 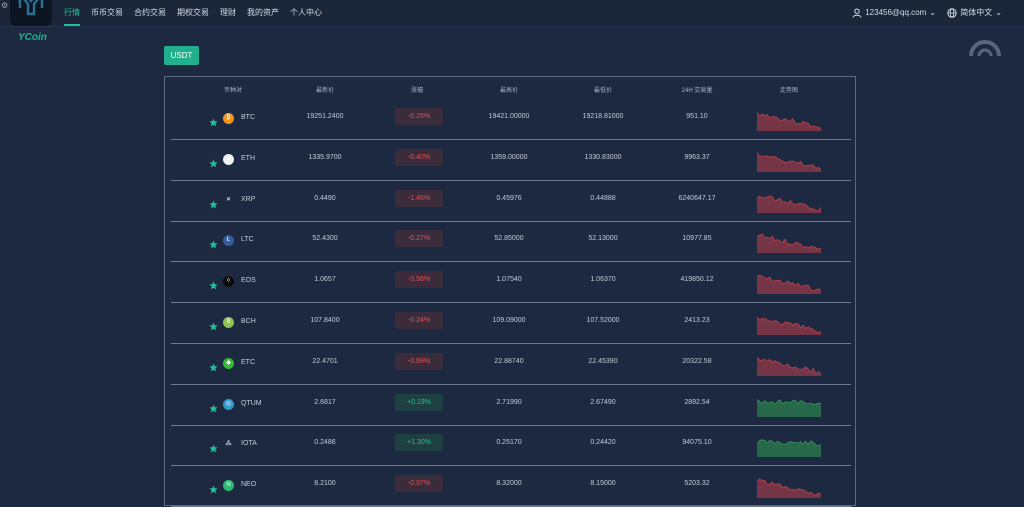 I want to click on last-price: 52.4300, so click(x=325, y=239).